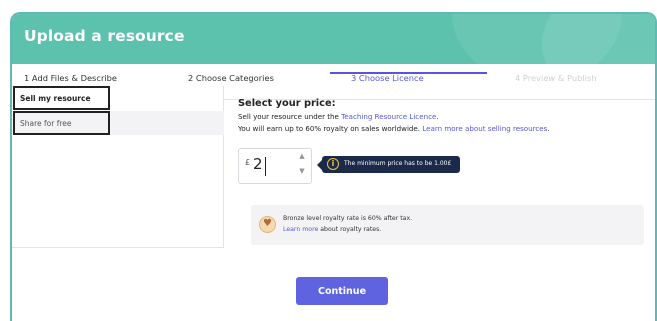 Image resolution: width=657 pixels, height=321 pixels. I want to click on continue-button: Continue, so click(342, 291).